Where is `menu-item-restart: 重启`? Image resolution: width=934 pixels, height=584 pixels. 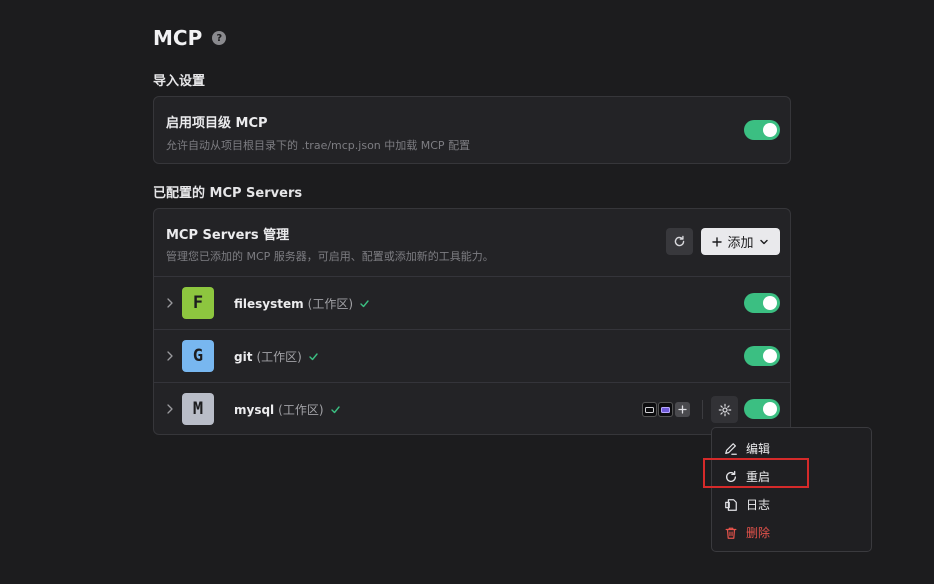 menu-item-restart: 重启 is located at coordinates (747, 476).